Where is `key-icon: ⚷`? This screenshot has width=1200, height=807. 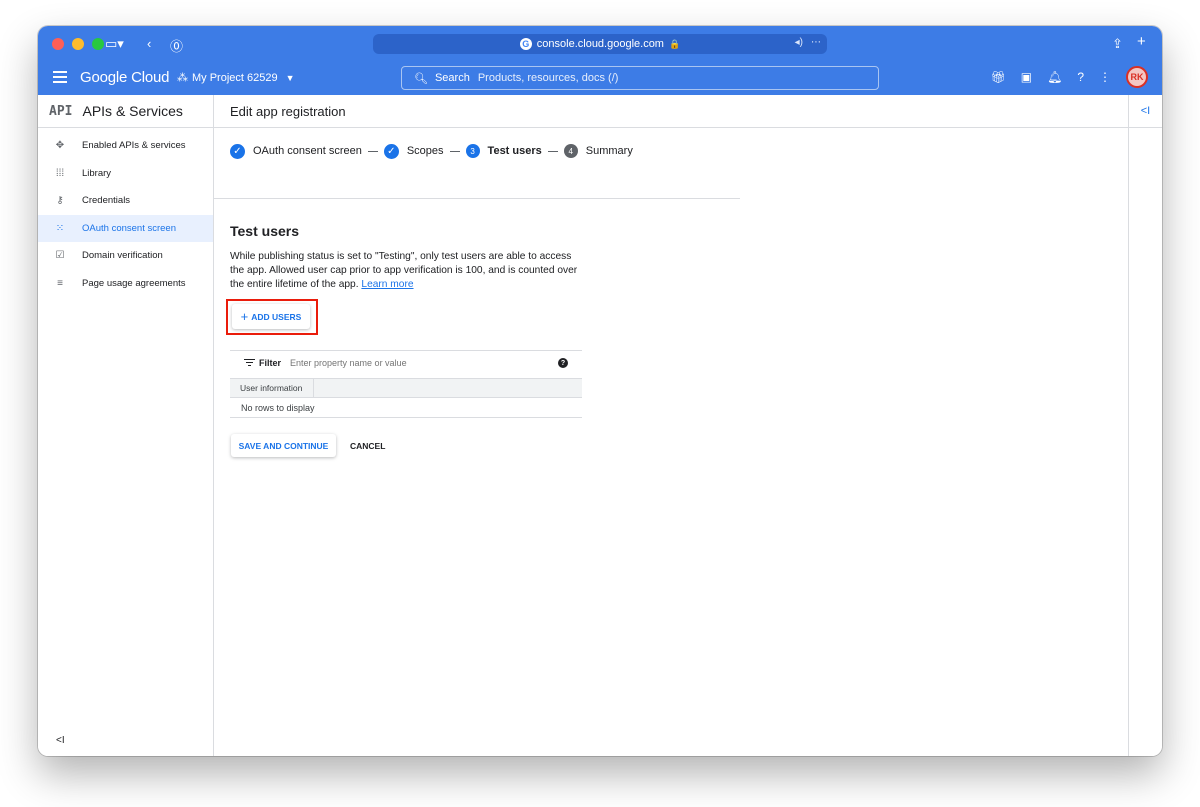 key-icon: ⚷ is located at coordinates (60, 201).